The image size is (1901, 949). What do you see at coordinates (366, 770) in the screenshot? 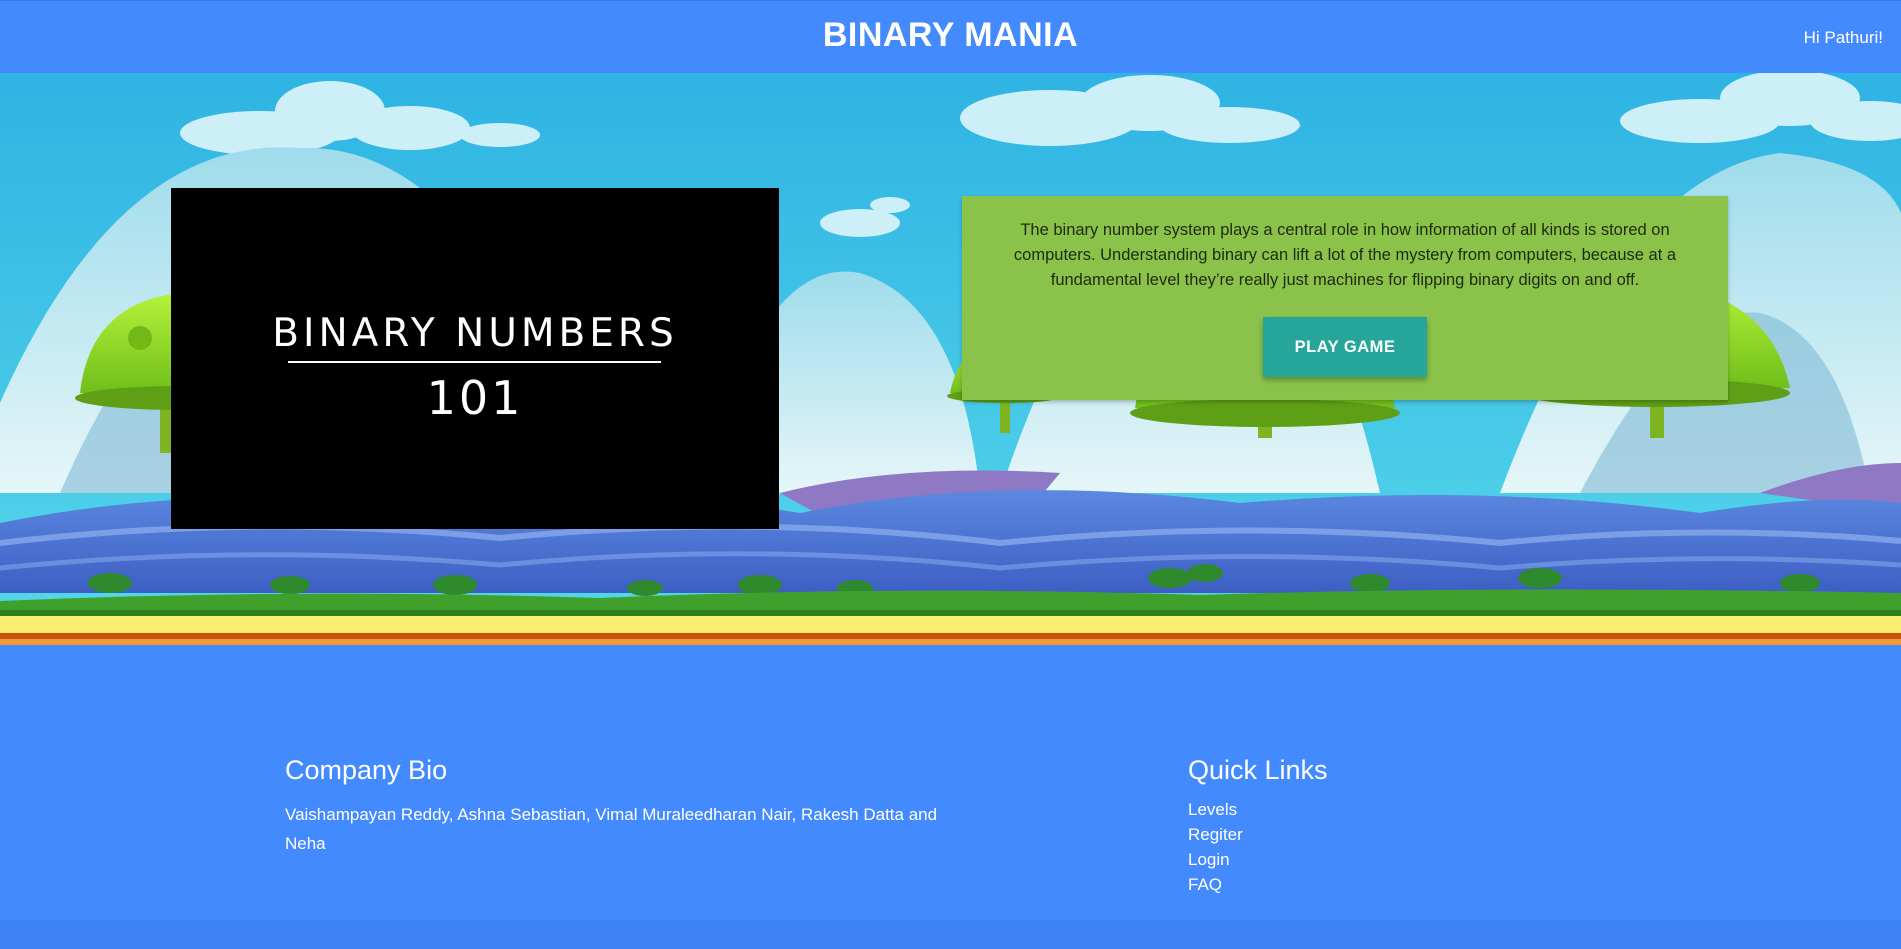
I see `company-bio-heading: Company Bio` at bounding box center [366, 770].